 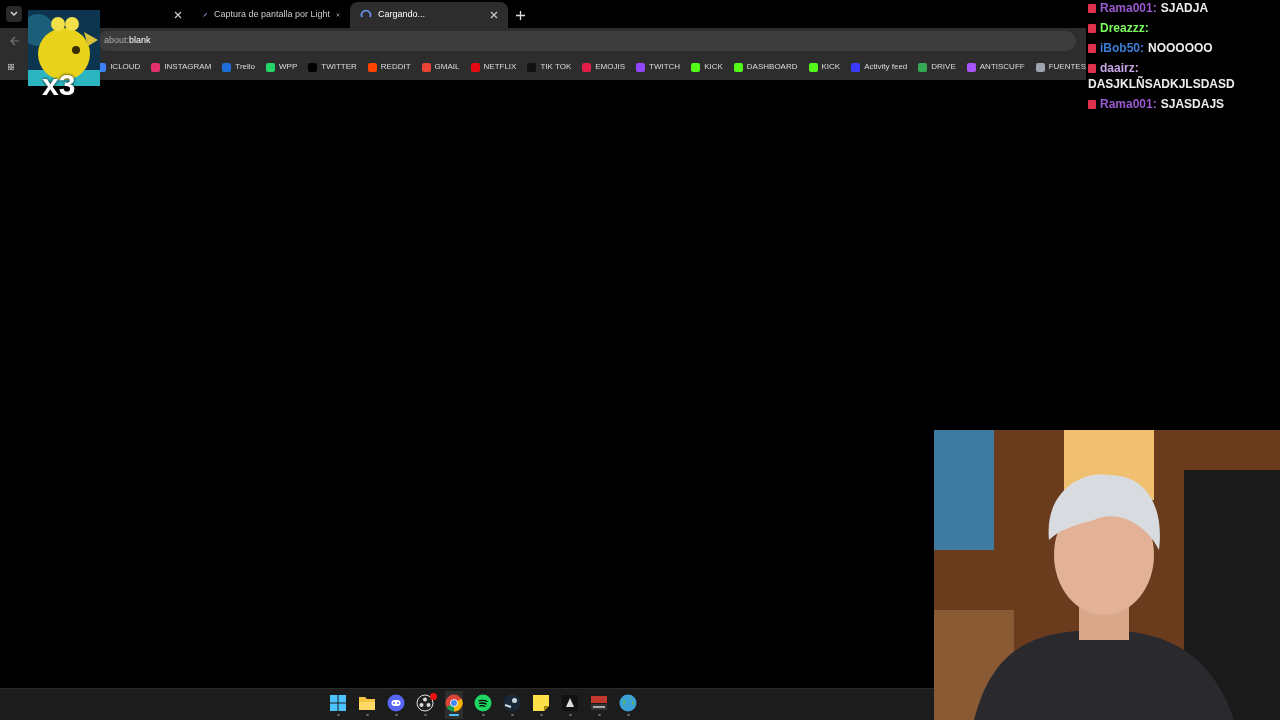 What do you see at coordinates (549, 67) in the screenshot?
I see `bookmark-link: TIK TOK` at bounding box center [549, 67].